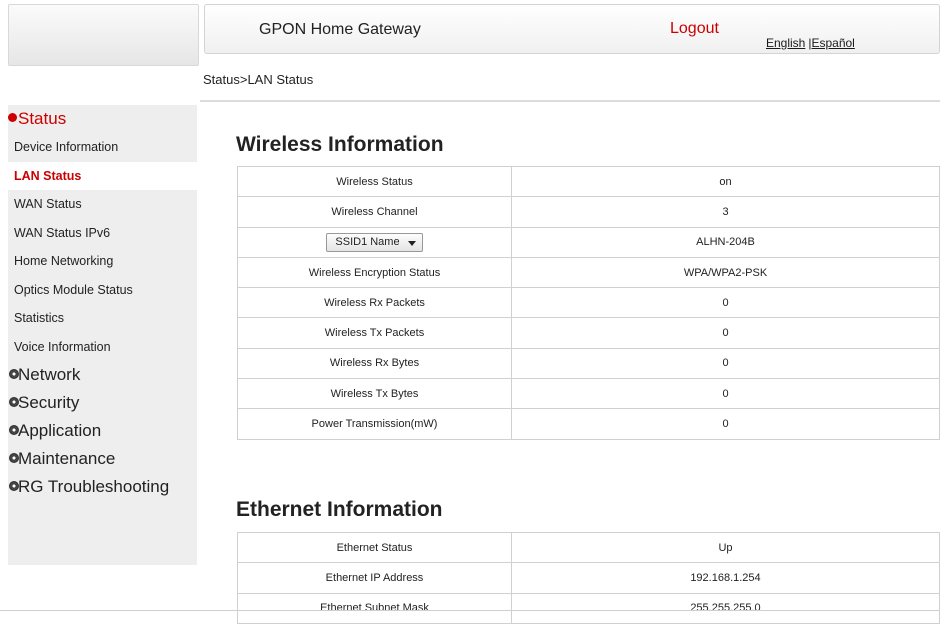 Image resolution: width=940 pixels, height=624 pixels. I want to click on sidebar-item-wan-status: WAN Status, so click(102, 204).